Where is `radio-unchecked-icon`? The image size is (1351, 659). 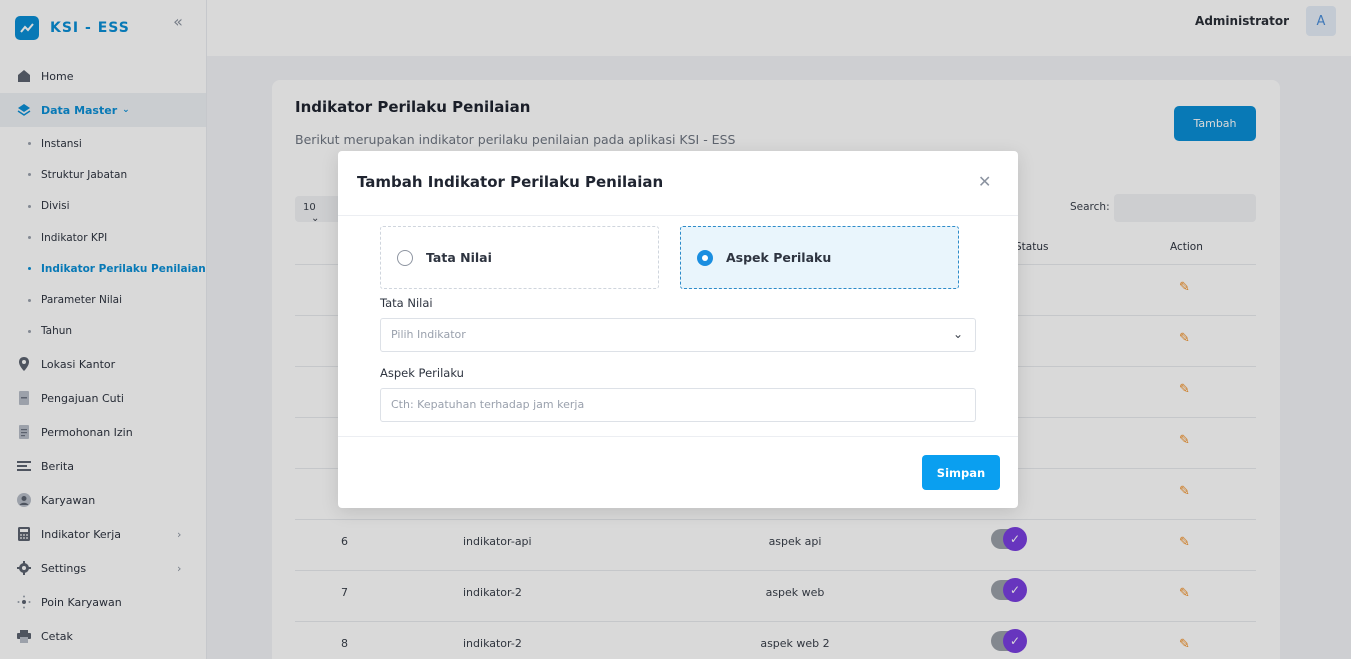 radio-unchecked-icon is located at coordinates (405, 257).